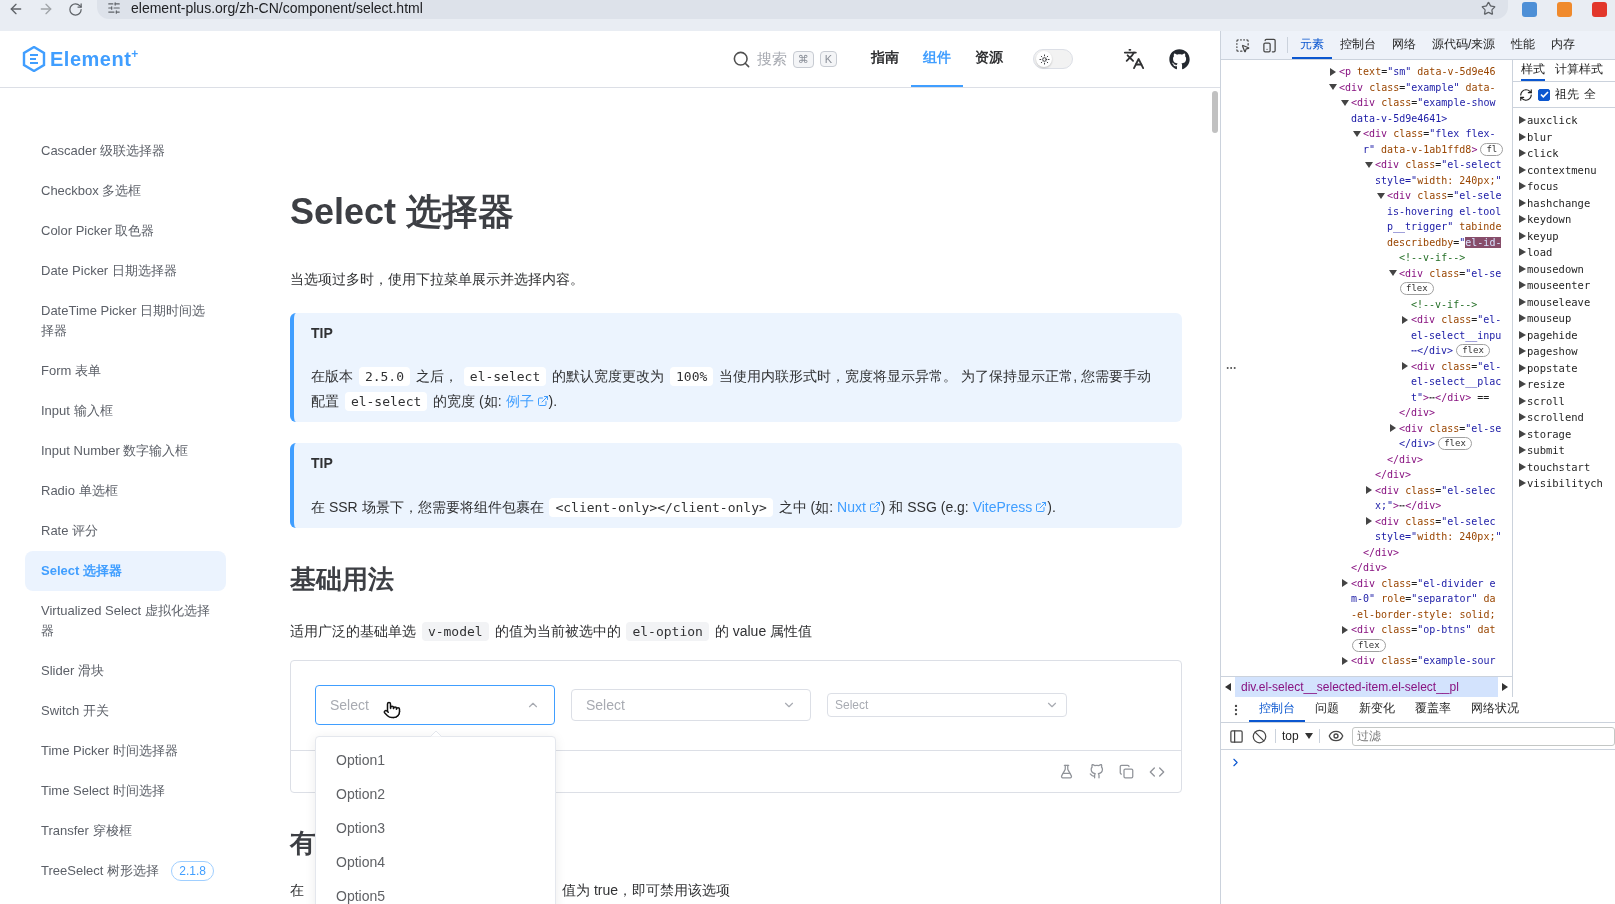  Describe the element at coordinates (885, 59) in the screenshot. I see `nav-link: 指南` at that location.